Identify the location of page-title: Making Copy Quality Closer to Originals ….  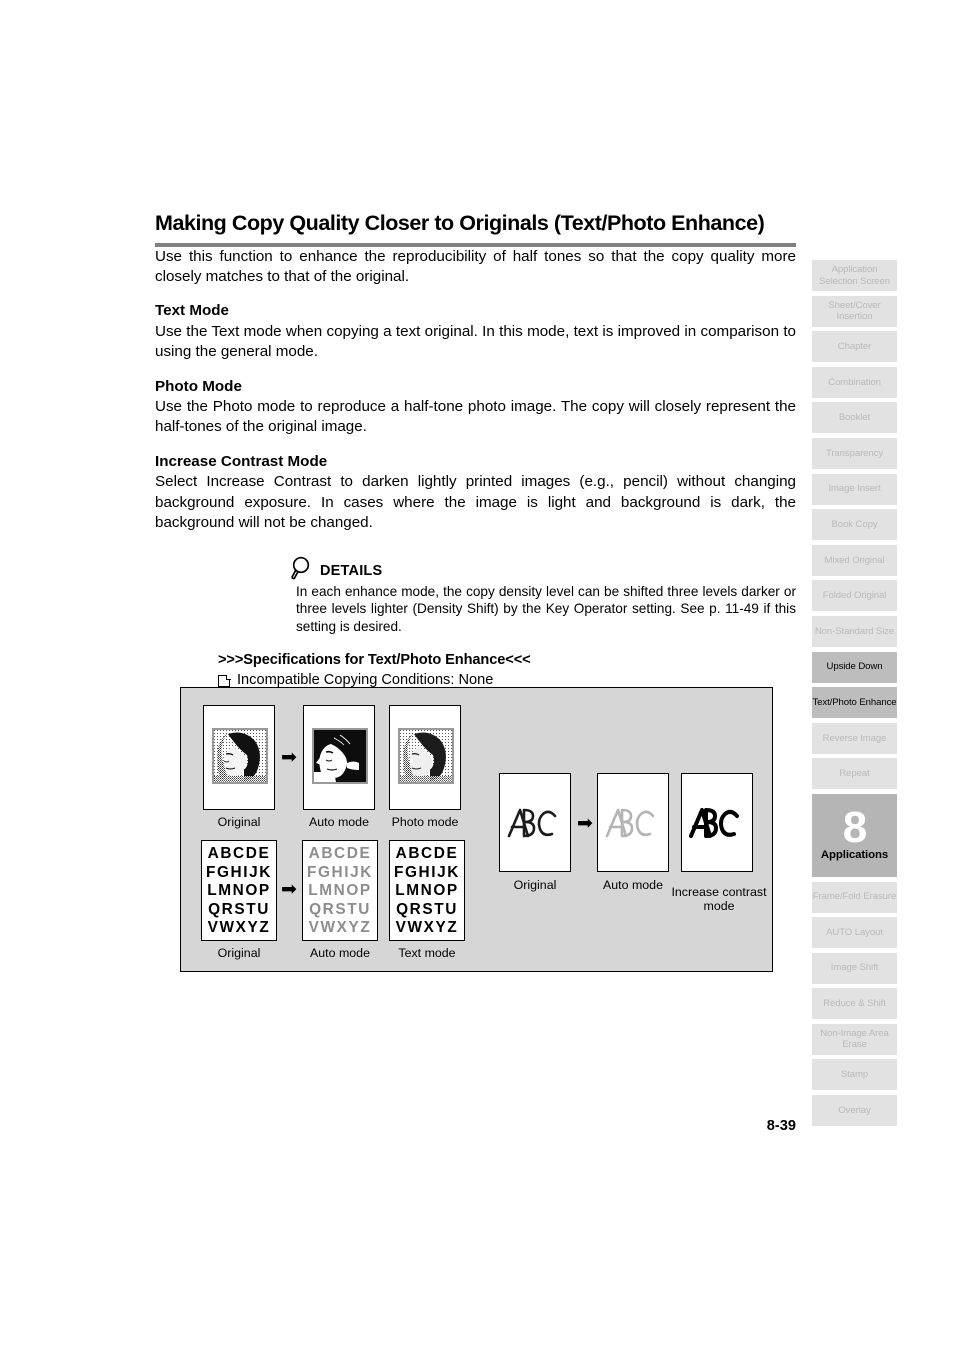
(460, 223).